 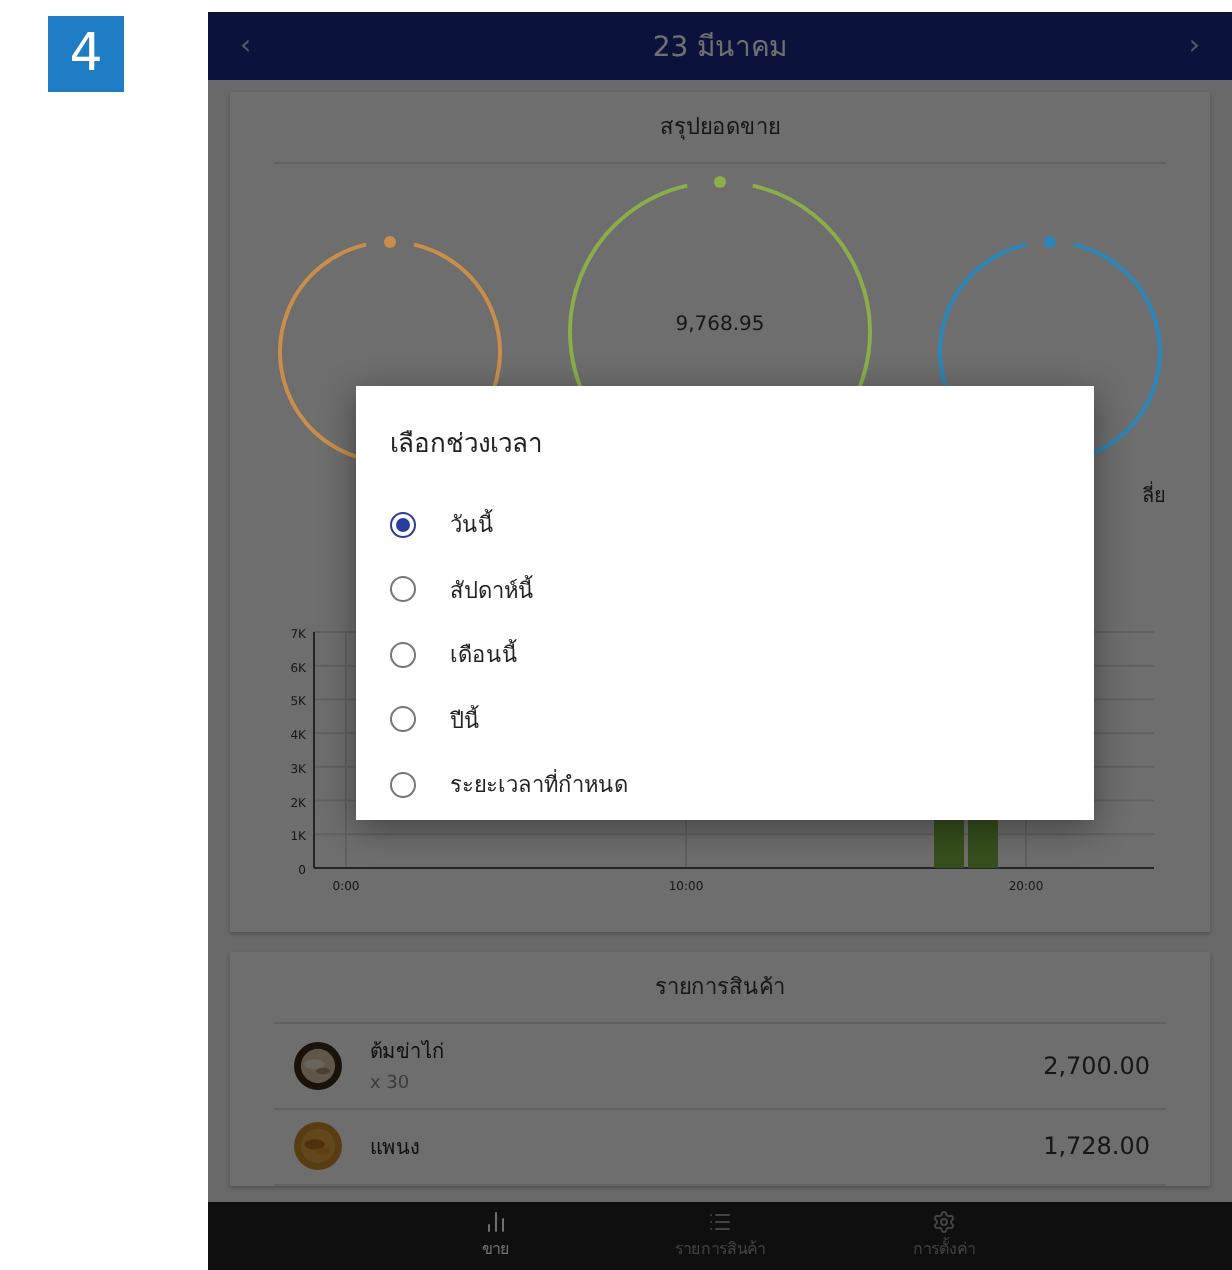 I want to click on option-label: ปีนี้, so click(x=465, y=720).